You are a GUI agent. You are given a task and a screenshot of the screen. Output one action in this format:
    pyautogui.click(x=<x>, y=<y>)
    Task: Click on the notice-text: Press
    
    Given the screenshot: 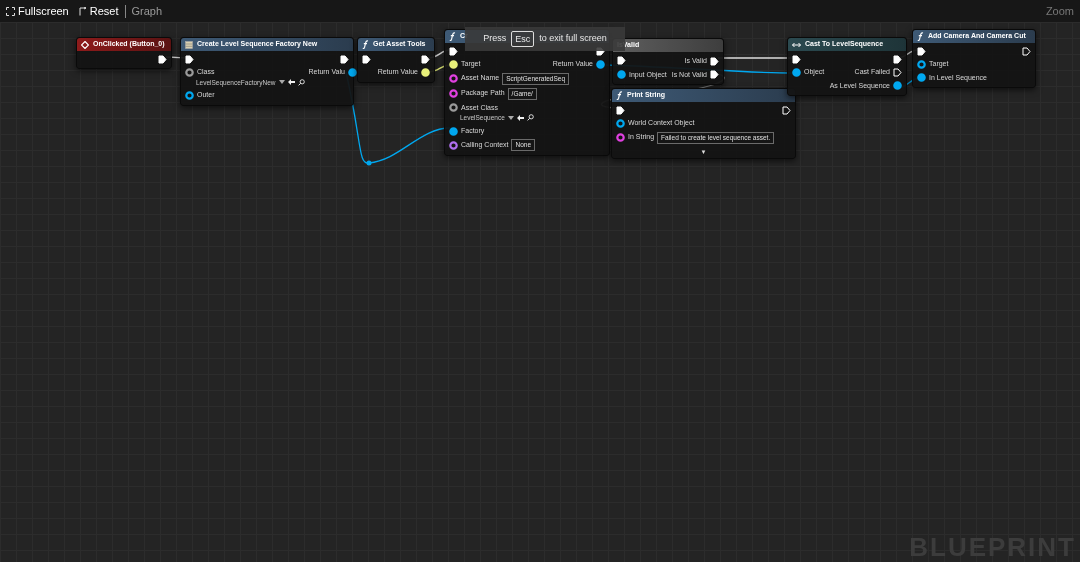 What is the action you would take?
    pyautogui.click(x=495, y=39)
    